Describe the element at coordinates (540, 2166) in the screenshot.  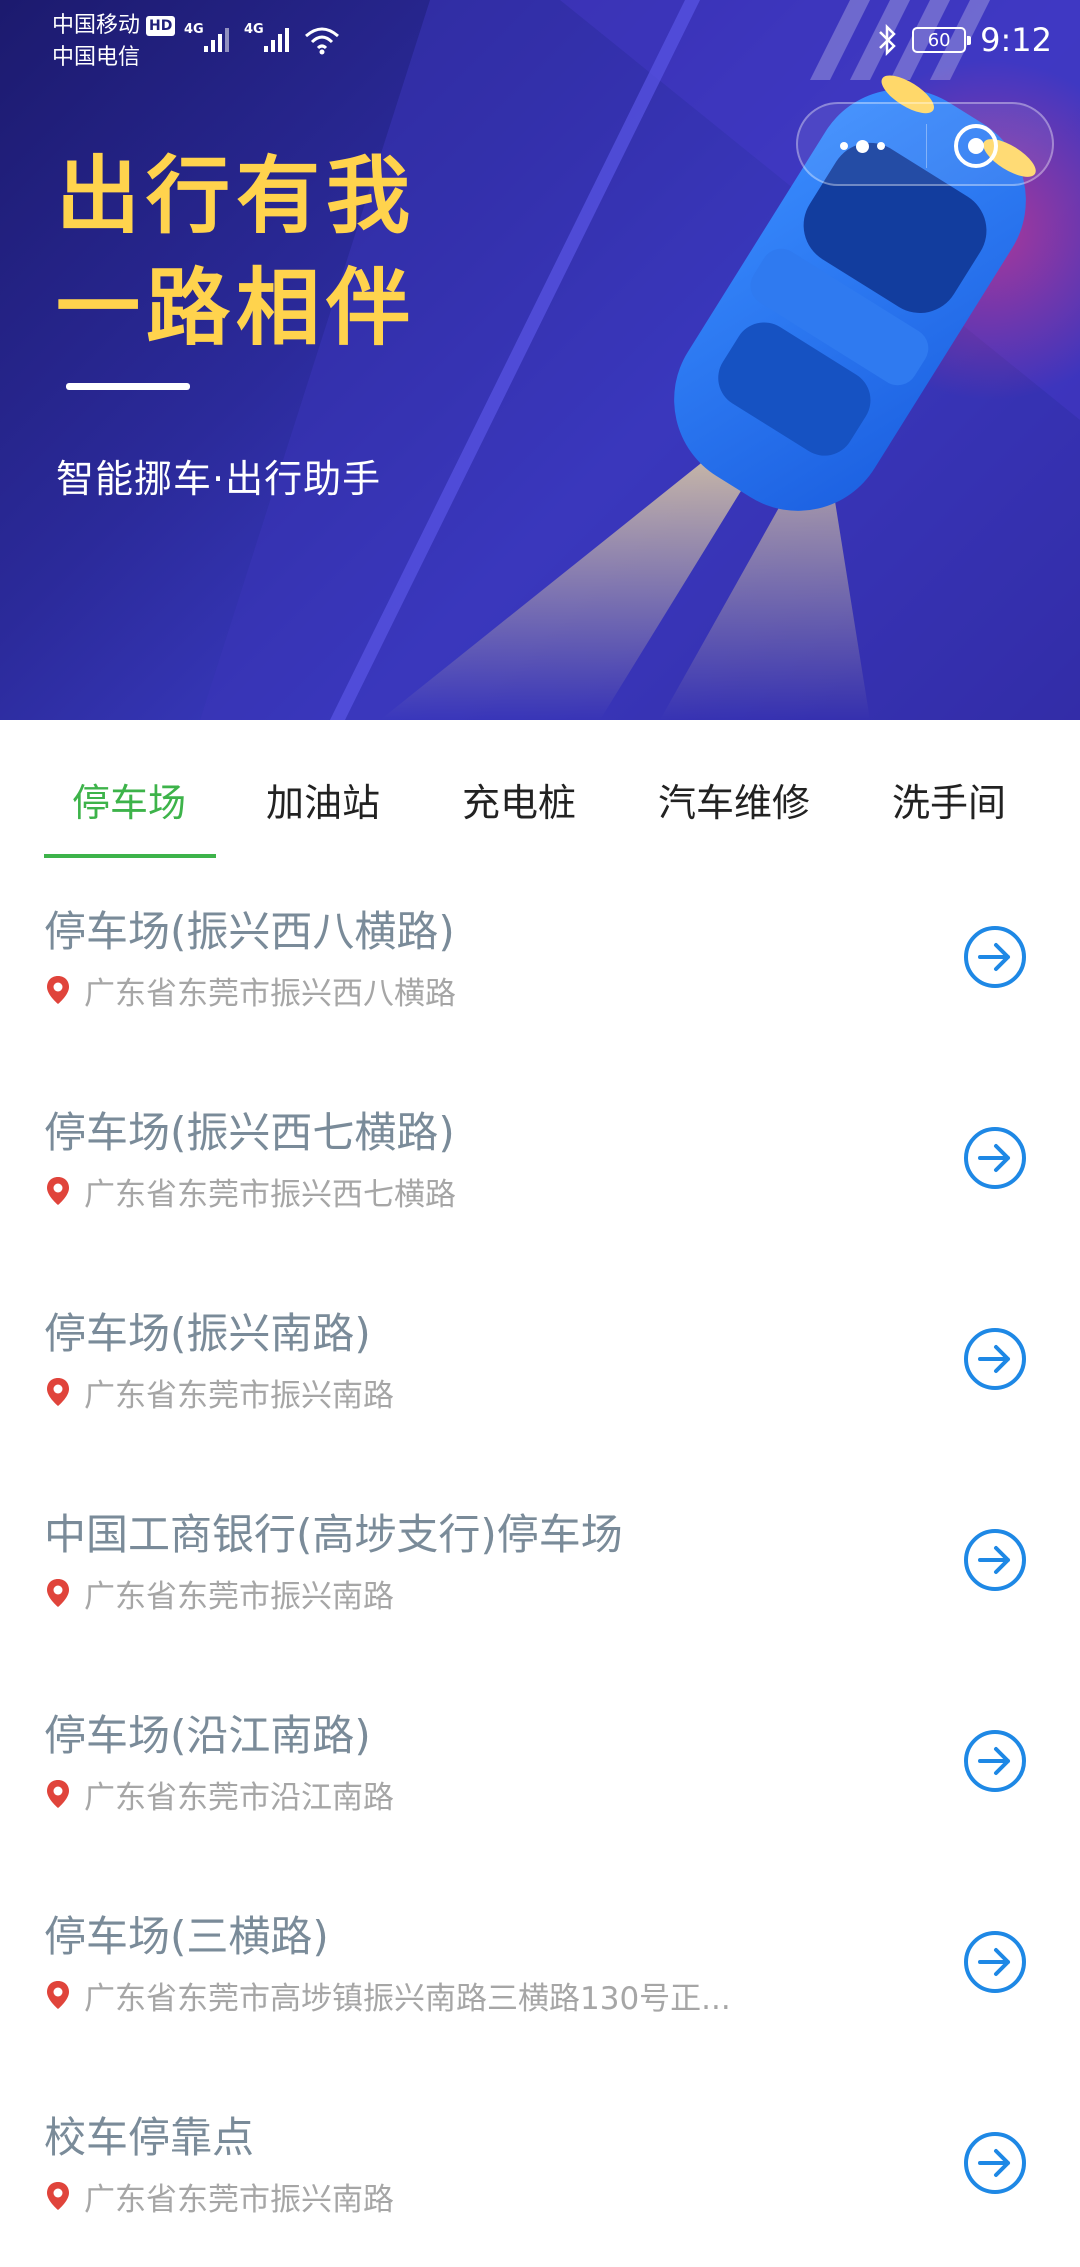
I see `list-item: 校车停靠点 广东省东莞市振兴南路` at that location.